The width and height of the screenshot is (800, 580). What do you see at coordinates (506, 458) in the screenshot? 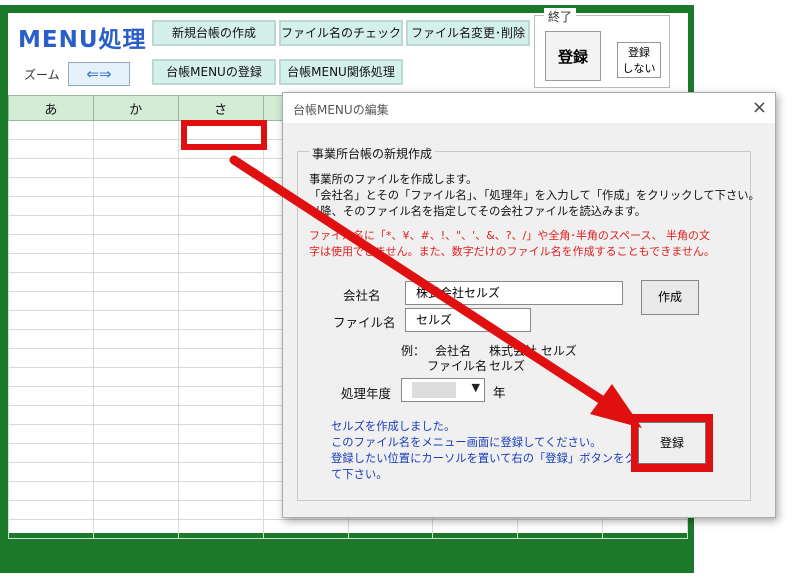
I see `info-line: 登録したい位置にカーソルを置いて右の「登録」ボタンをクリックし` at bounding box center [506, 458].